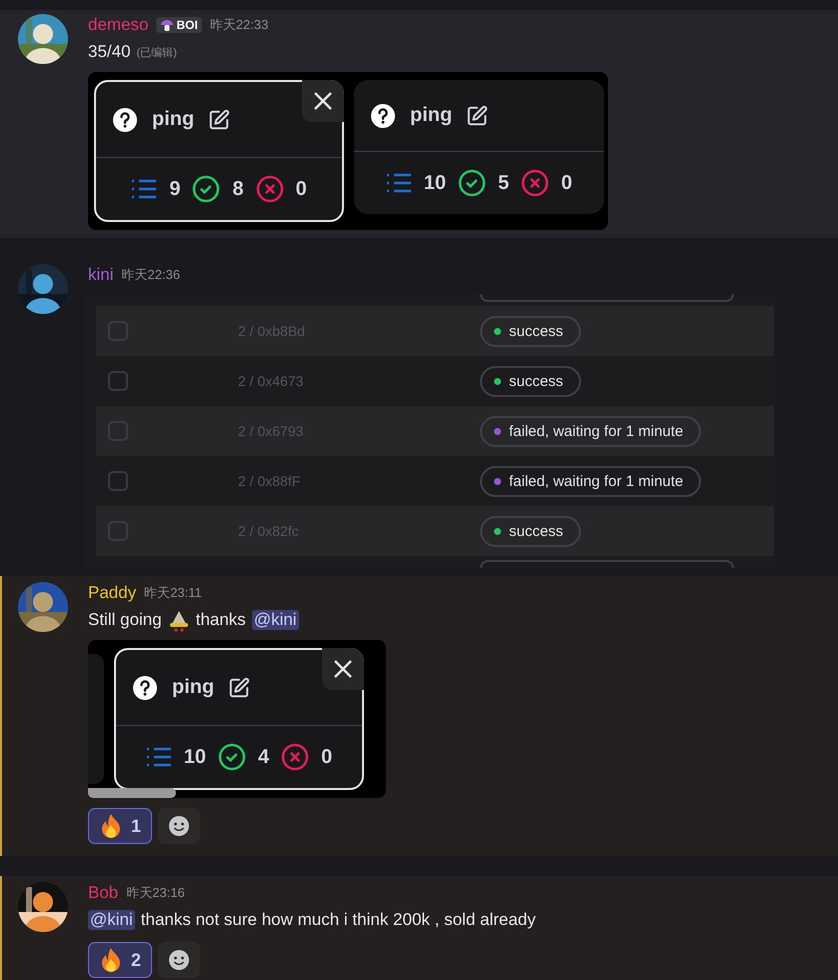 This screenshot has width=838, height=980. I want to click on timestamp: 昨天22:33, so click(239, 25).